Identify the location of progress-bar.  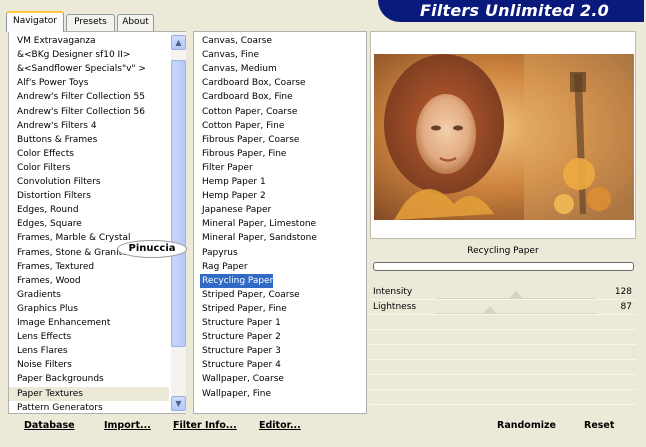
(503, 266).